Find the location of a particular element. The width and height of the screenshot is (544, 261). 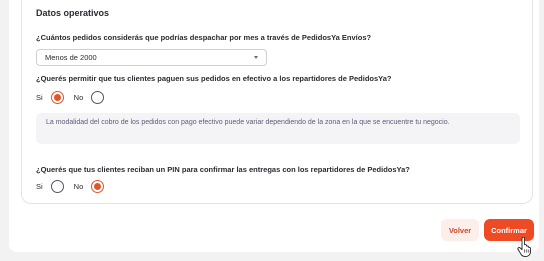

pin-option-si: Si is located at coordinates (50, 186).